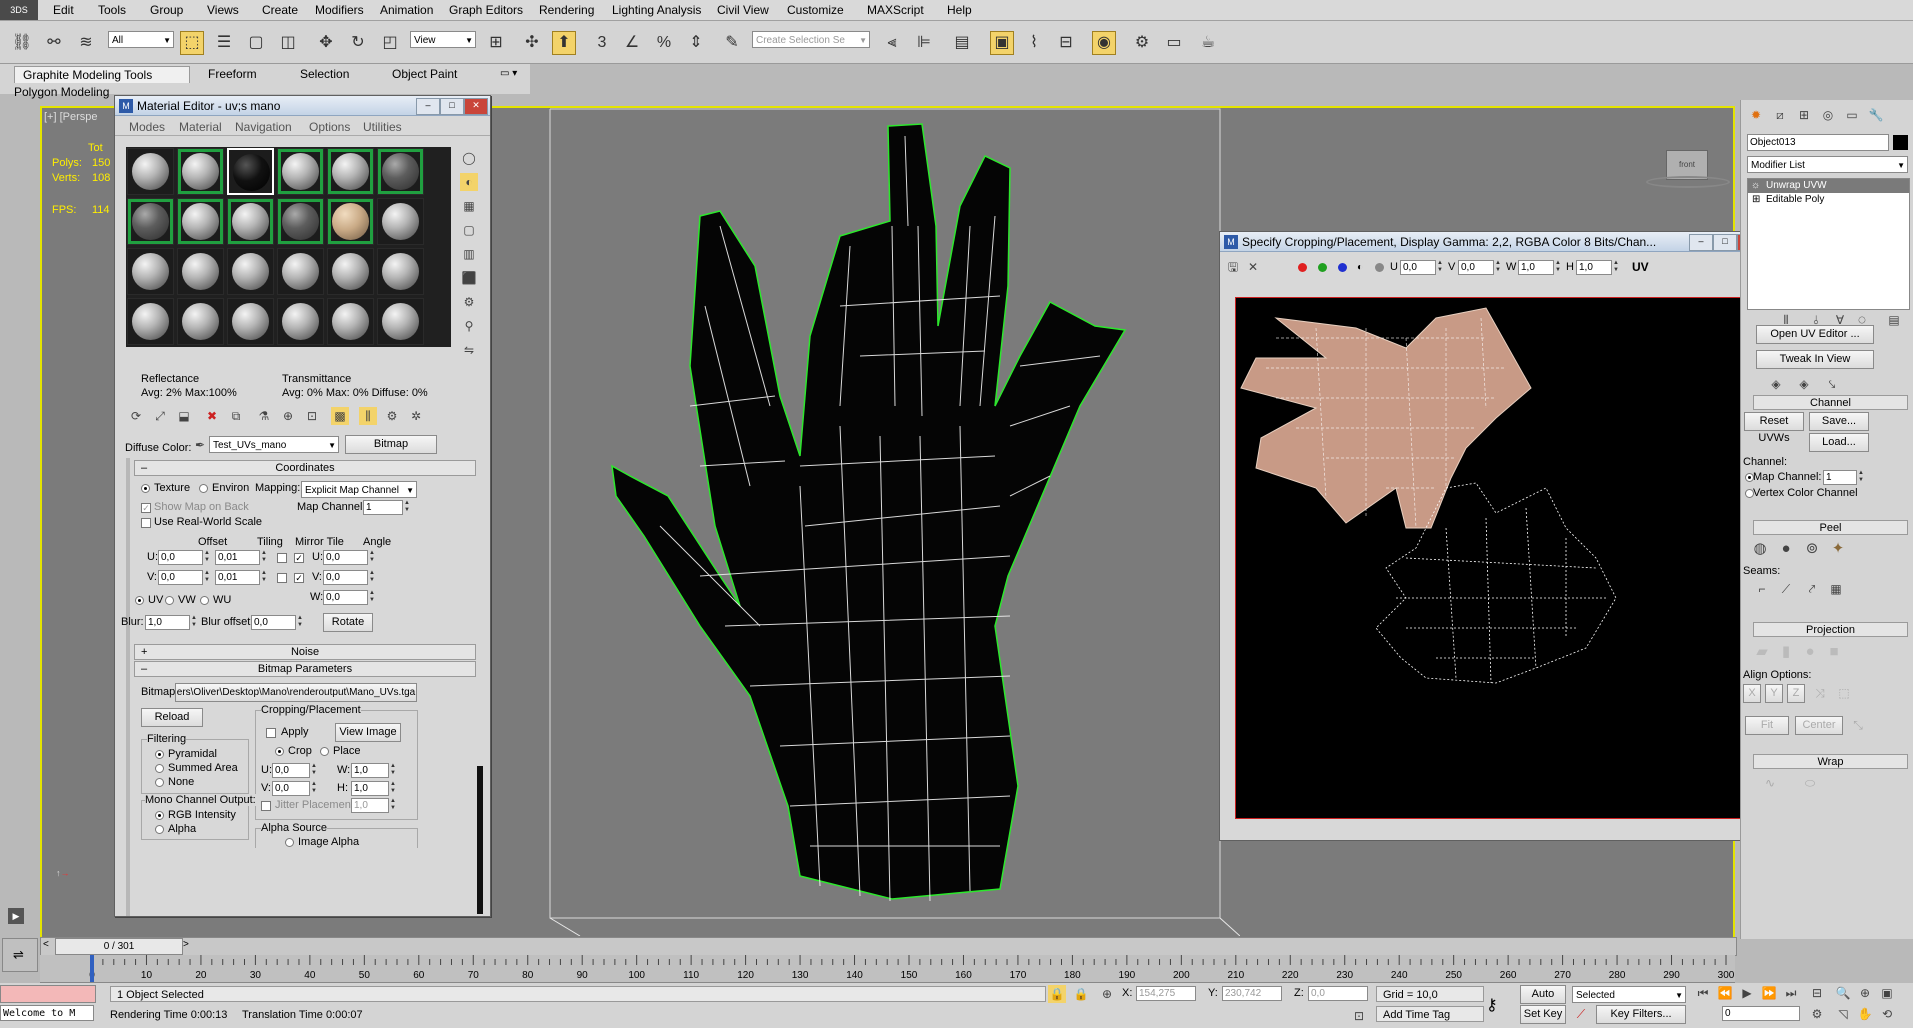  What do you see at coordinates (20, 955) in the screenshot?
I see `mini-curve-editor-button: ⇌` at bounding box center [20, 955].